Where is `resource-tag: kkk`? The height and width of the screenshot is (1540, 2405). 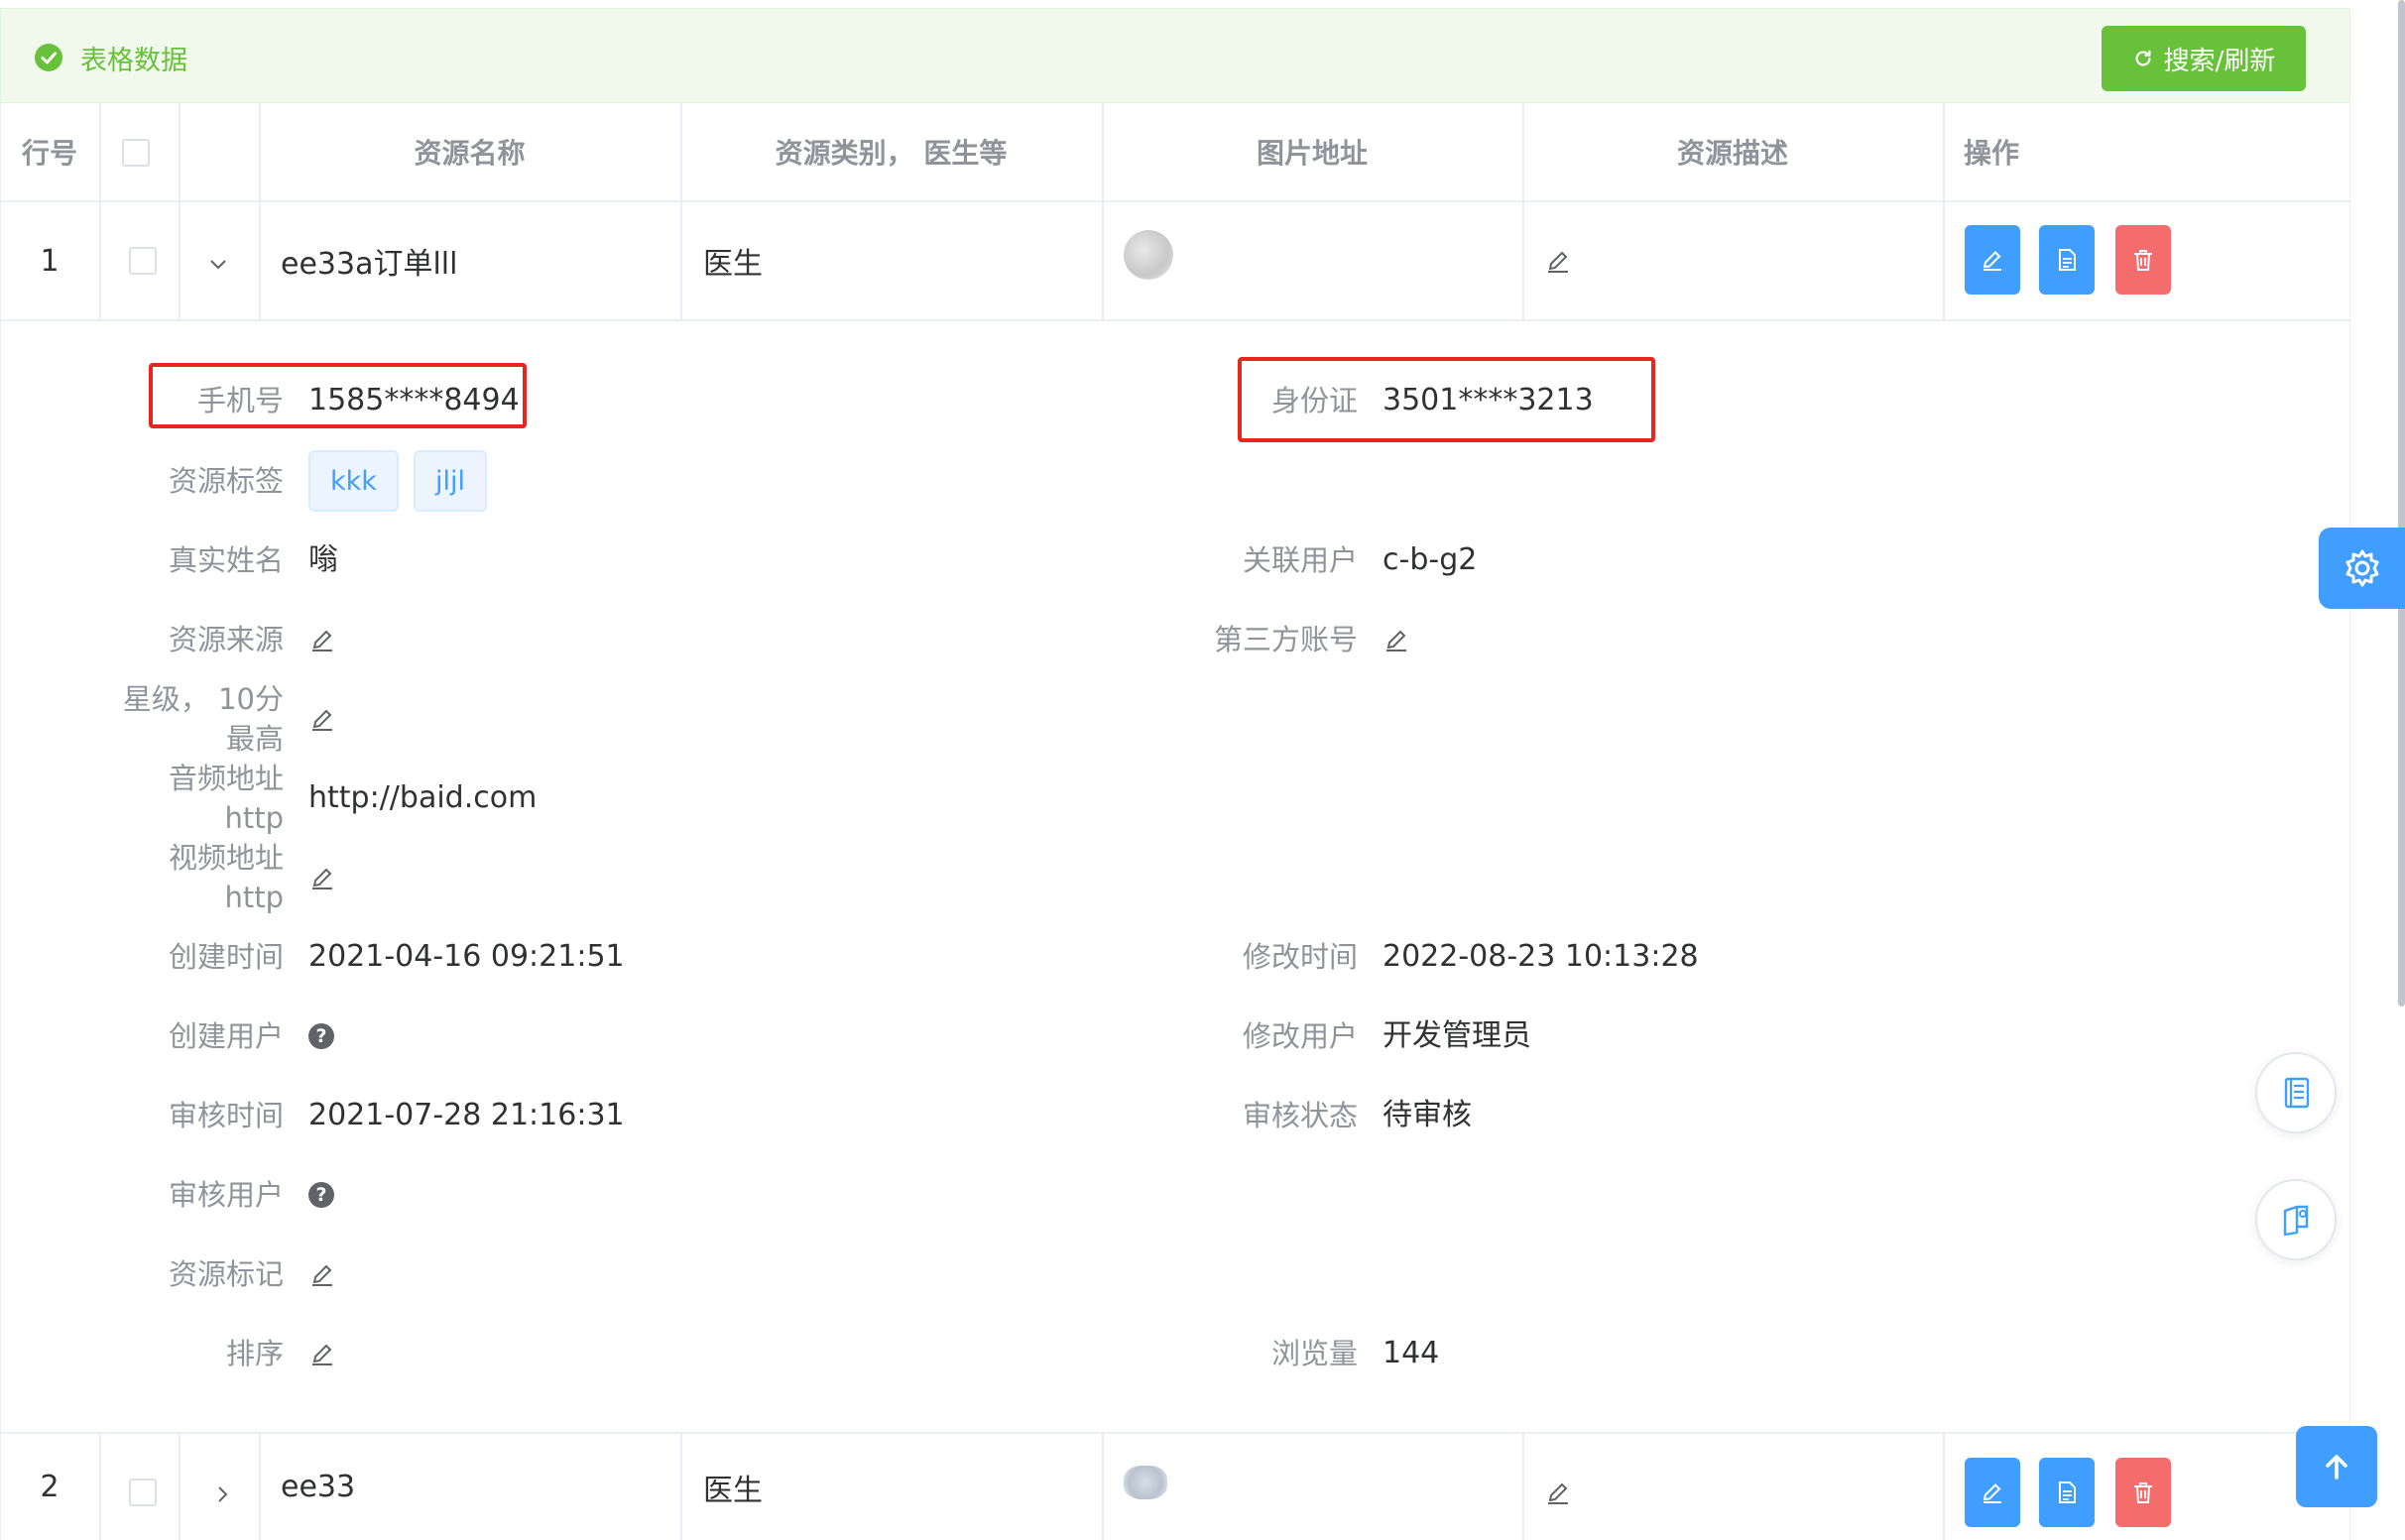 resource-tag: kkk is located at coordinates (354, 481).